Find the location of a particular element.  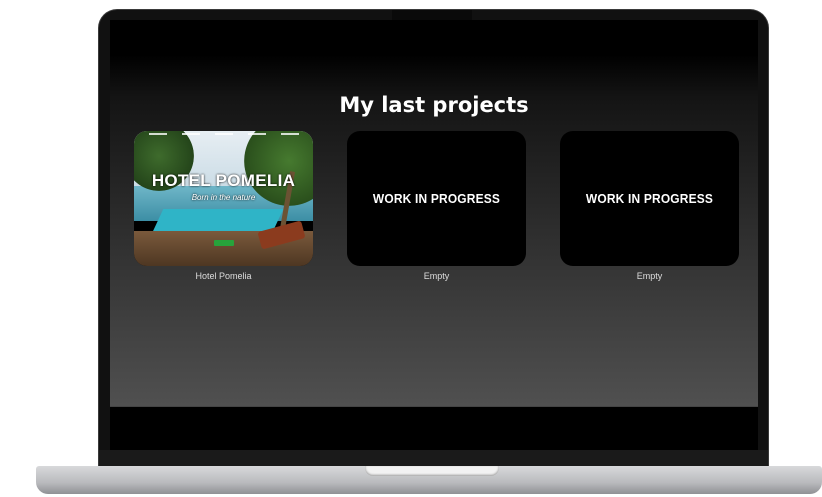

screen-bottom-bar is located at coordinates (434, 428).